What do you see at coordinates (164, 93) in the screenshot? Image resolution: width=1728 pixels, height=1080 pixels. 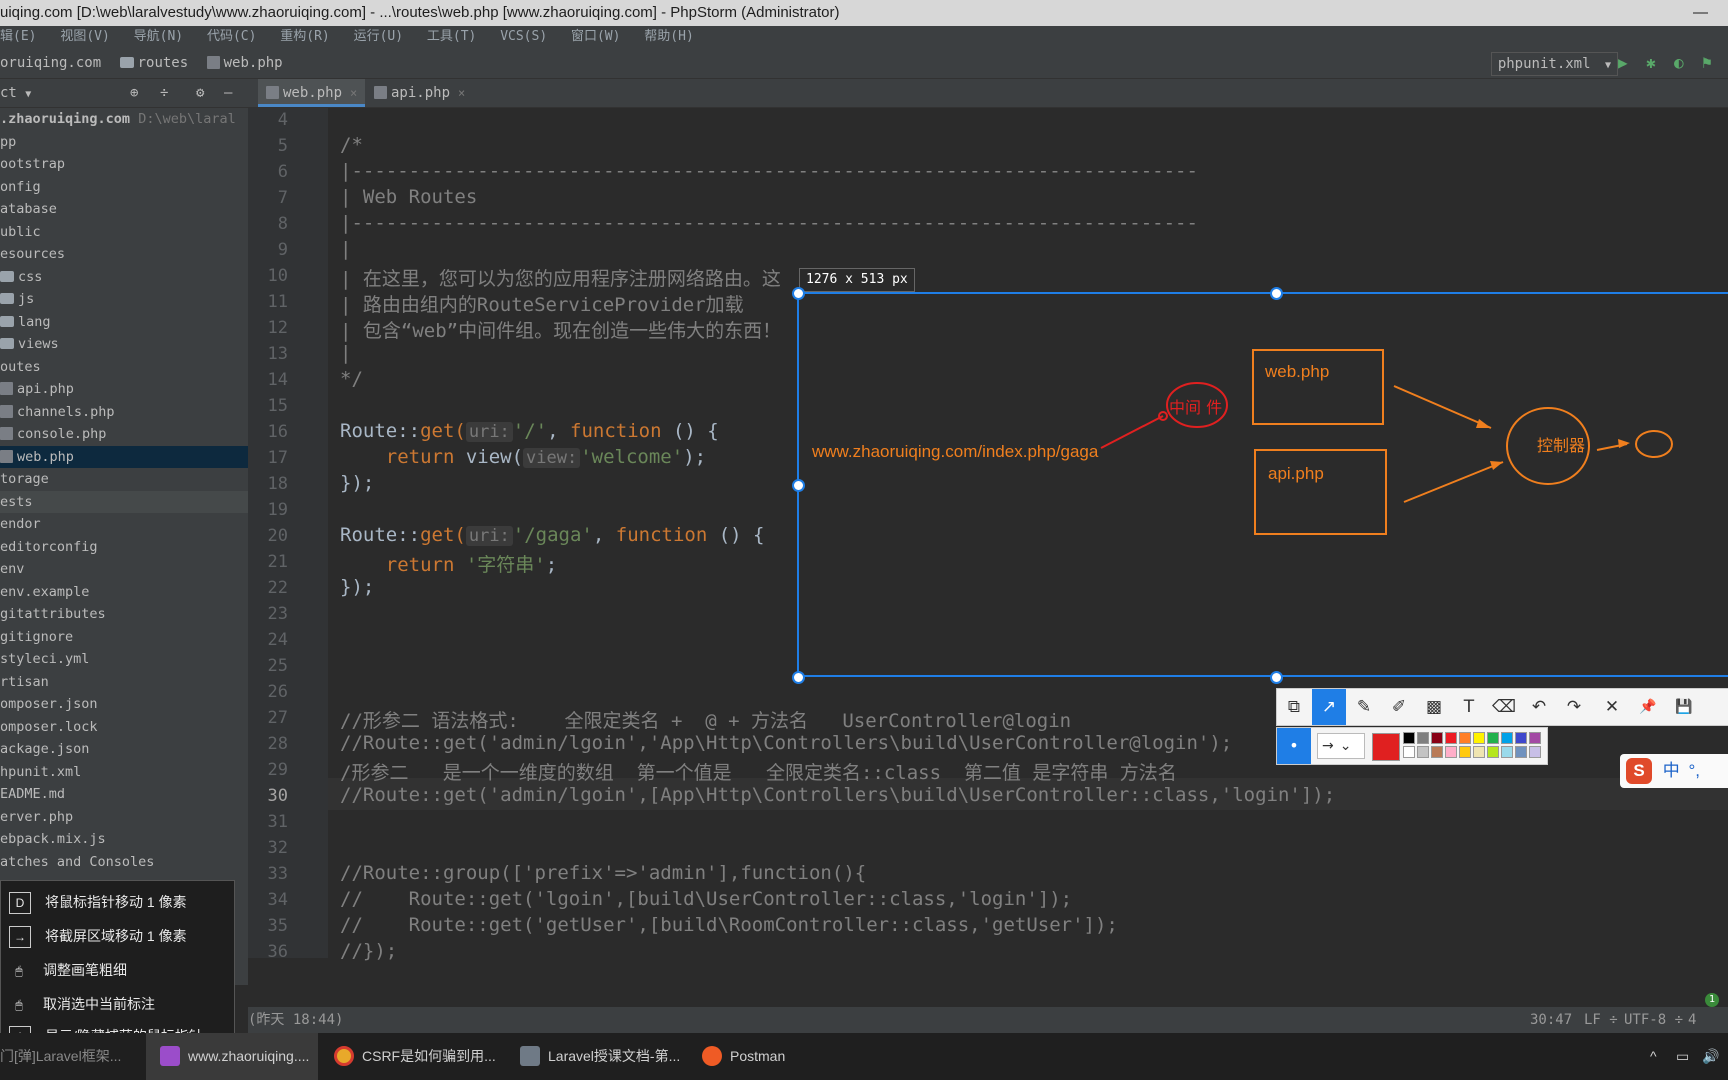 I see `collapse-icon: ÷` at bounding box center [164, 93].